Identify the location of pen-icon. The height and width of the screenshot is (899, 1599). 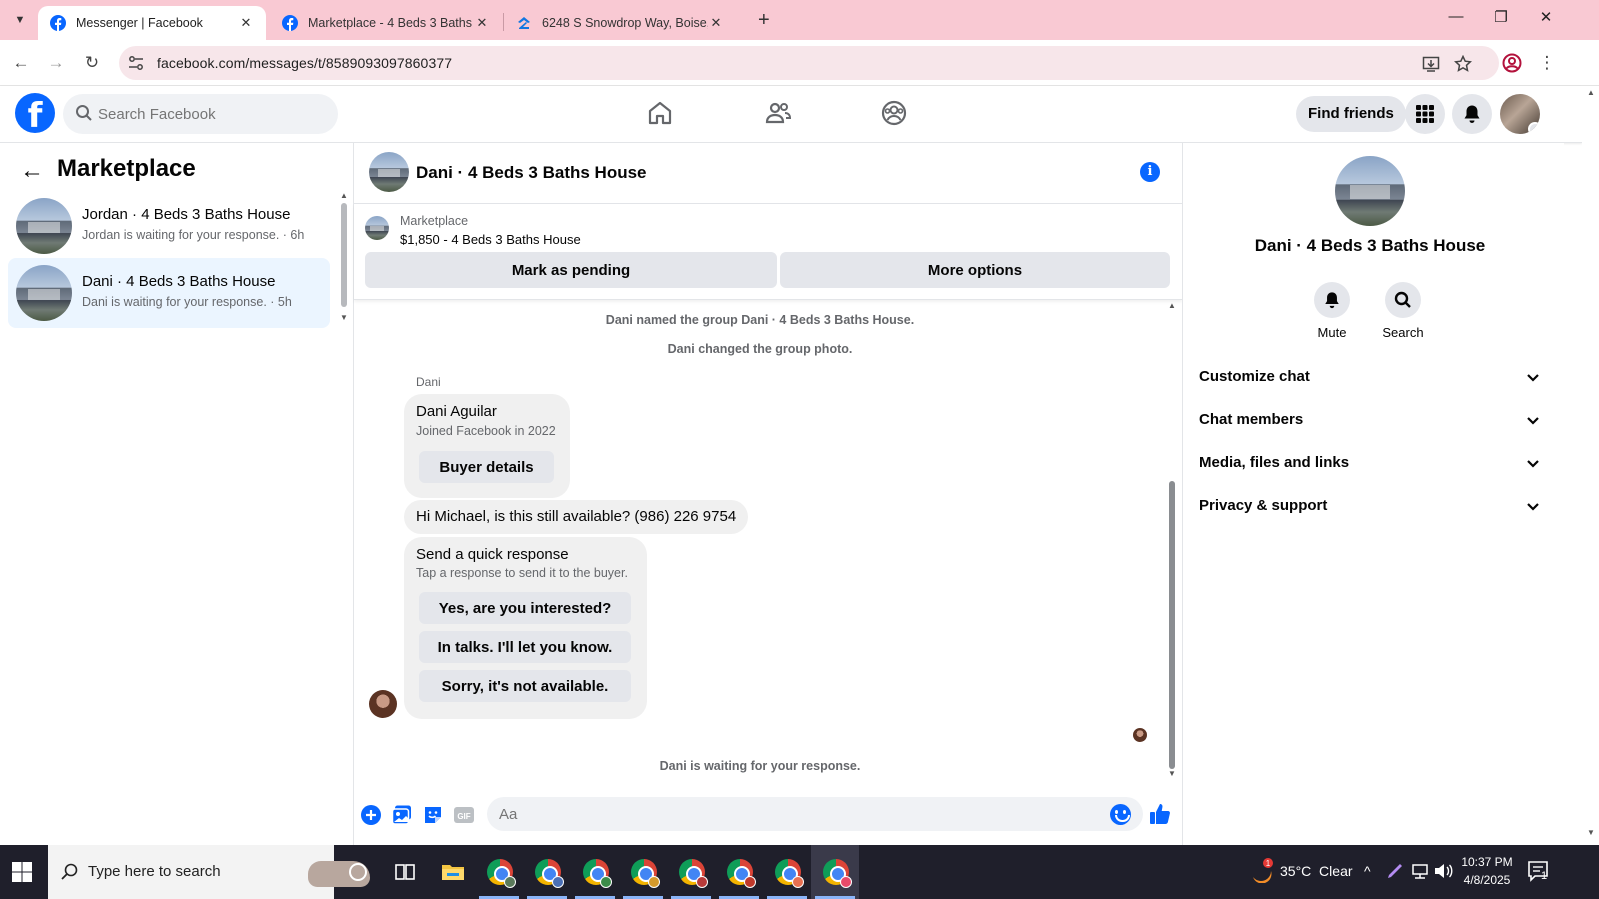
(1395, 871).